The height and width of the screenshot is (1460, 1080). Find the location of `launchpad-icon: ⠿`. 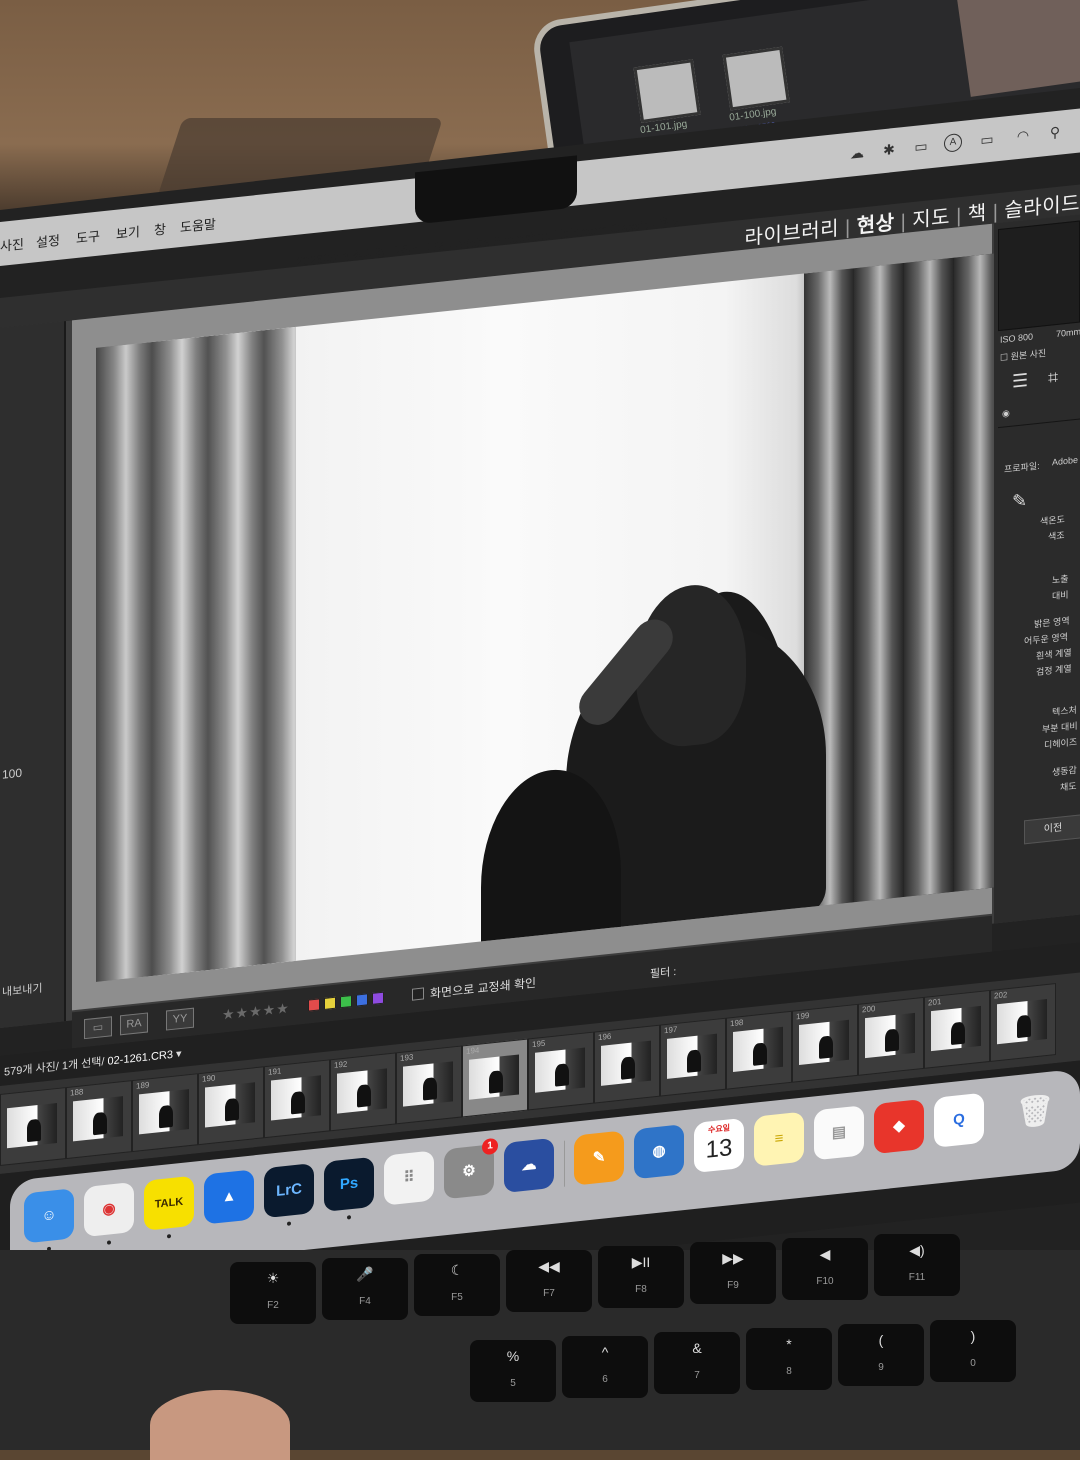

launchpad-icon: ⠿ is located at coordinates (409, 1178).